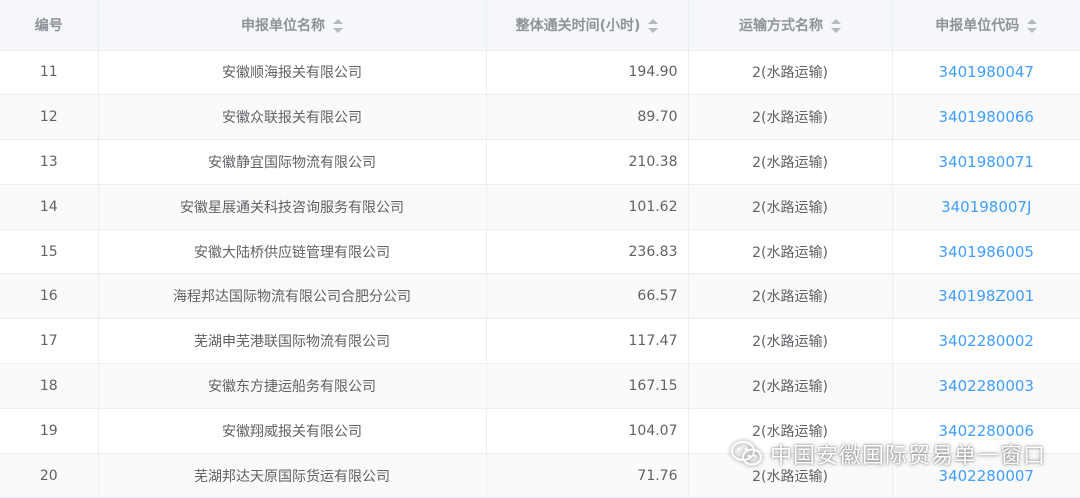  What do you see at coordinates (986, 341) in the screenshot?
I see `declarant-code-cell: 3402280002` at bounding box center [986, 341].